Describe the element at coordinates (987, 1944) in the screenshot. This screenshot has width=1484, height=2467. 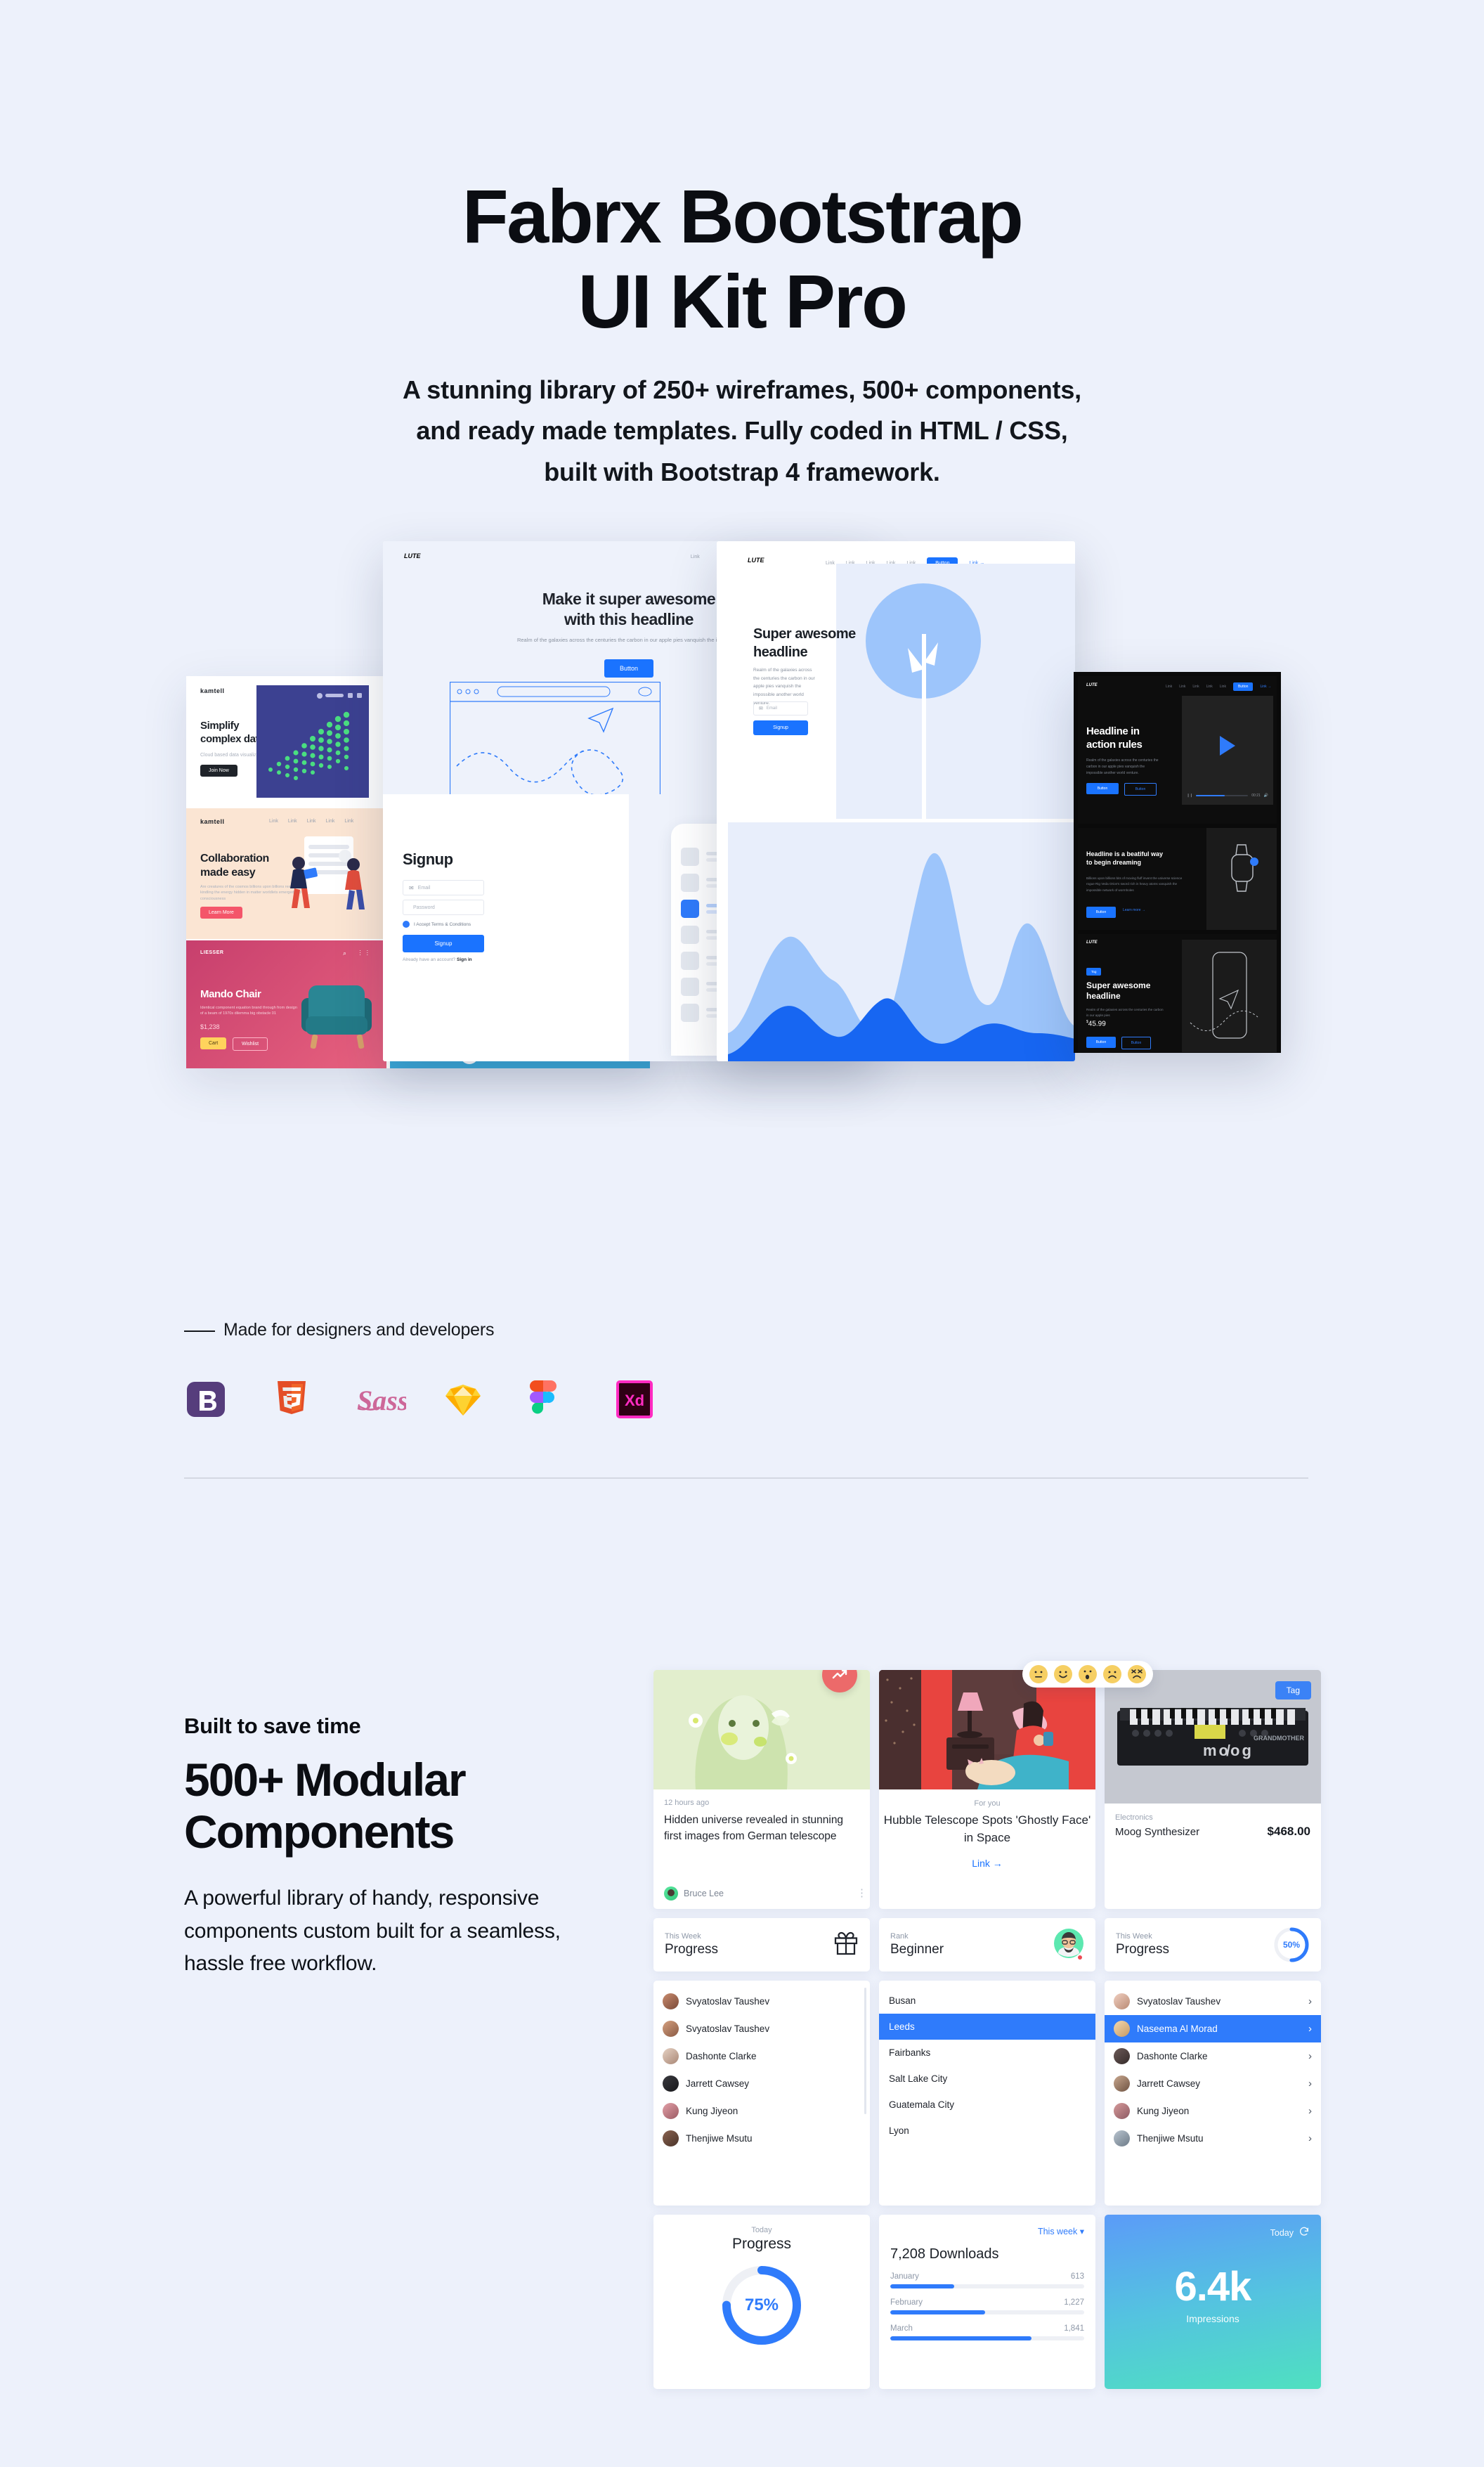
I see `stat-card-rank: Rank Beginner` at that location.